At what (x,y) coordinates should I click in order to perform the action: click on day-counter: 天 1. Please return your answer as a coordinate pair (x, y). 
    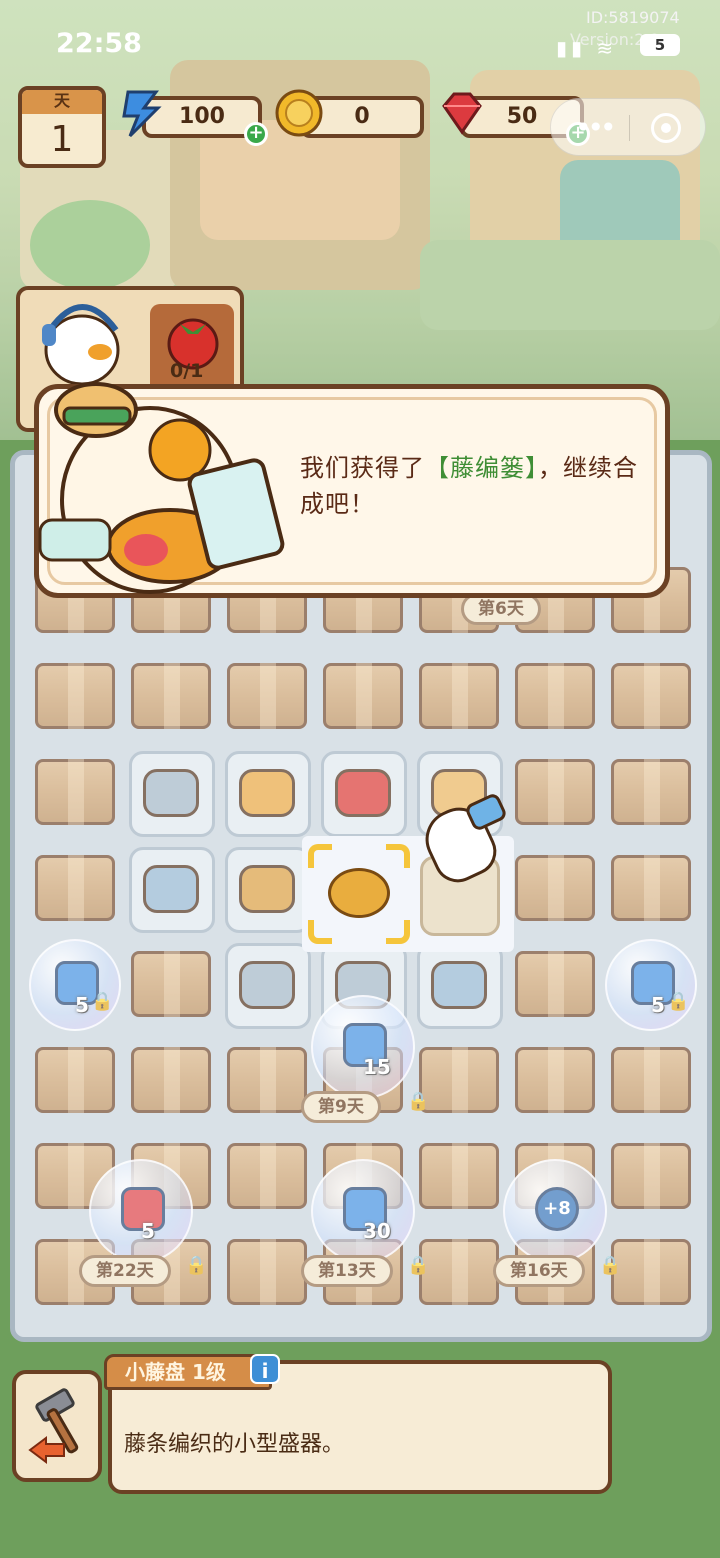
    Looking at the image, I should click on (62, 127).